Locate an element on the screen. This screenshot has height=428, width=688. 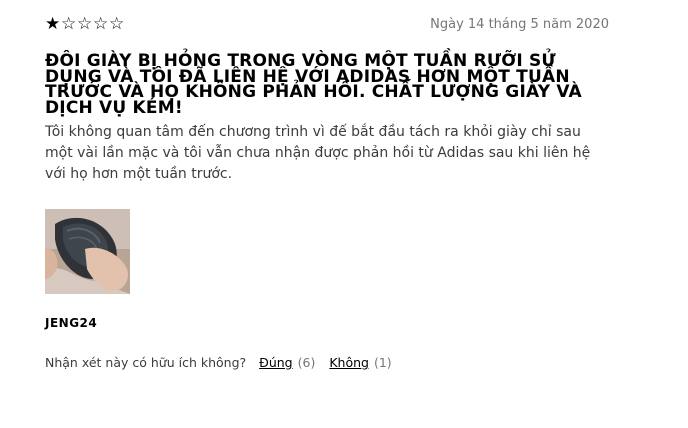
star-rating: ★ ☆ ☆ ☆ ☆ is located at coordinates (85, 23).